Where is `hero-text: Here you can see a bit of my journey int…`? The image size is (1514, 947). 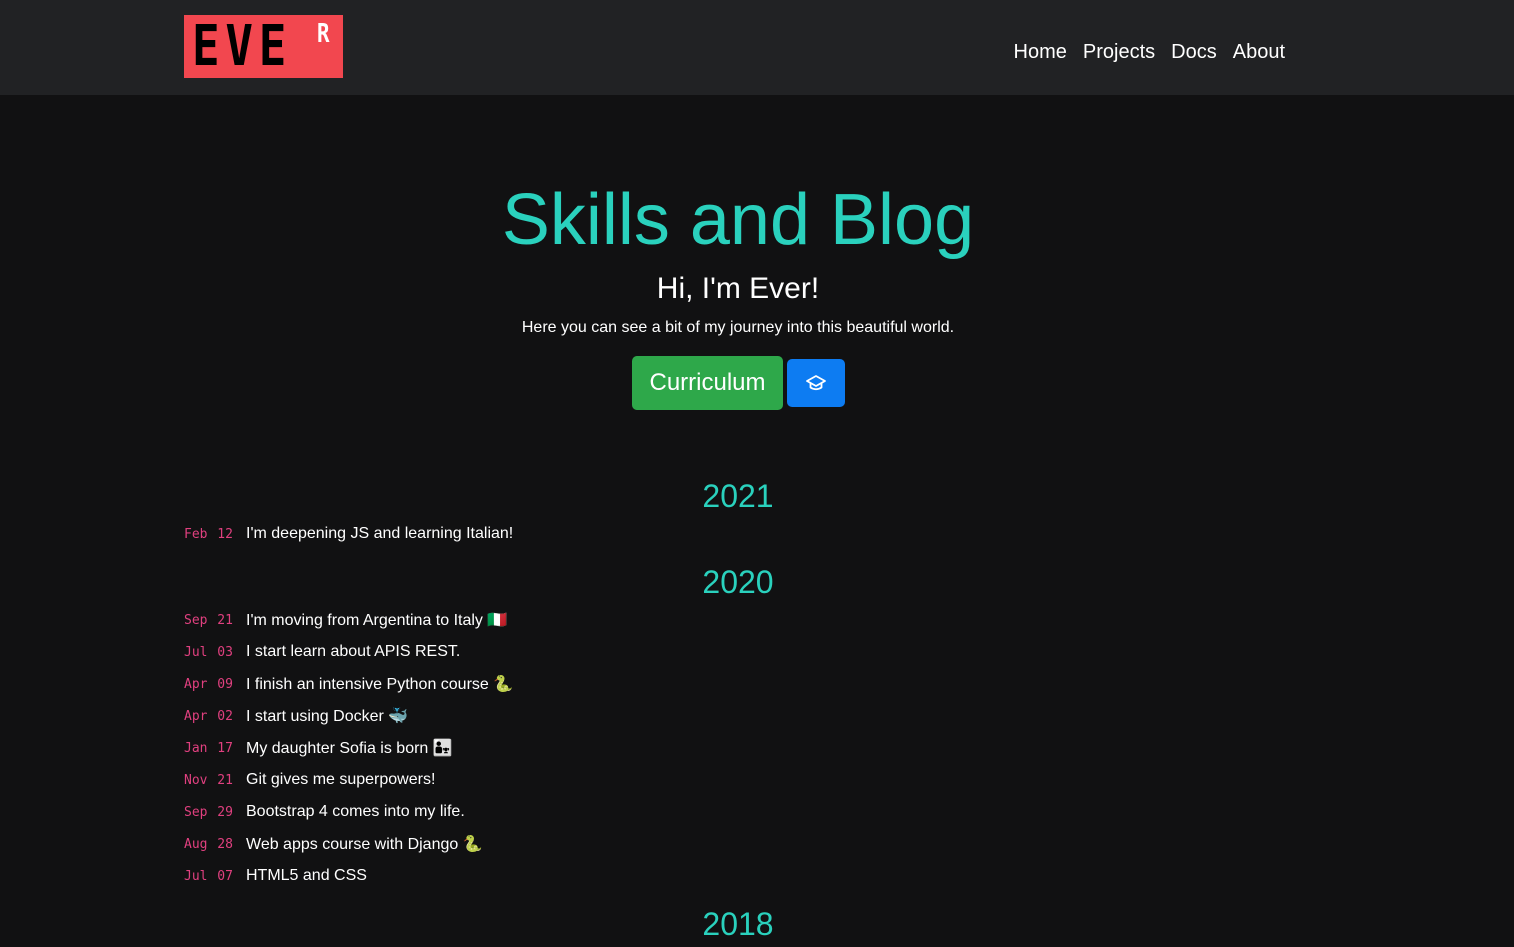
hero-text: Here you can see a bit of my journey int… is located at coordinates (738, 327).